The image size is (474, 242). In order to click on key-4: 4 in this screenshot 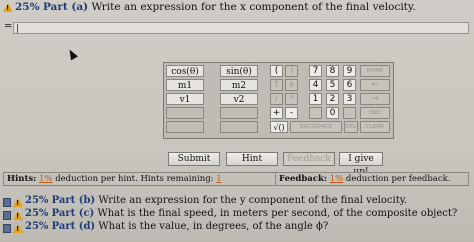, I will do `click(315, 85)`.